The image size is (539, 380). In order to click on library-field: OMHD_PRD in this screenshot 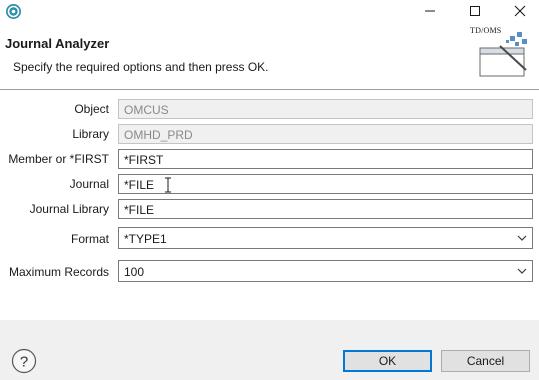, I will do `click(325, 134)`.